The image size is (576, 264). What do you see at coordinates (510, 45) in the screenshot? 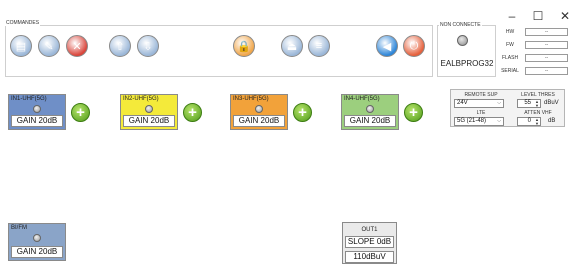
I see `fw-label: FW` at bounding box center [510, 45].